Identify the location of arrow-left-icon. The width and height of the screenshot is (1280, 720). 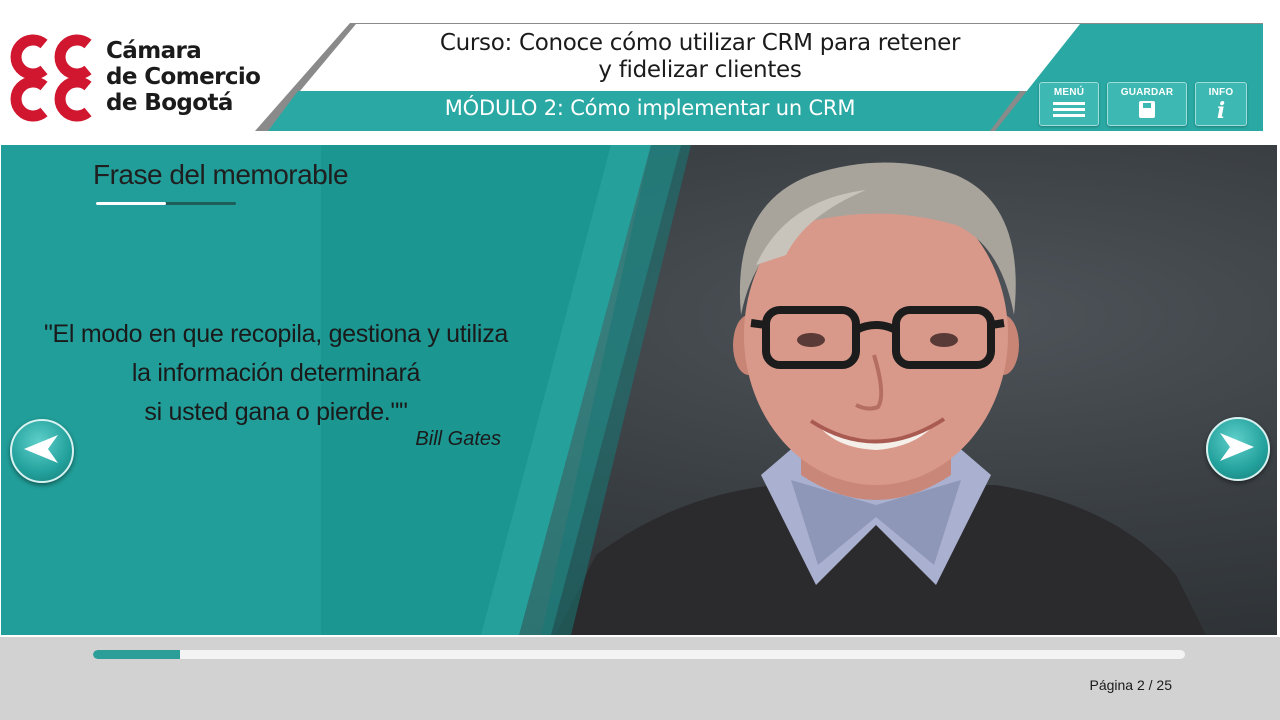
(41, 449).